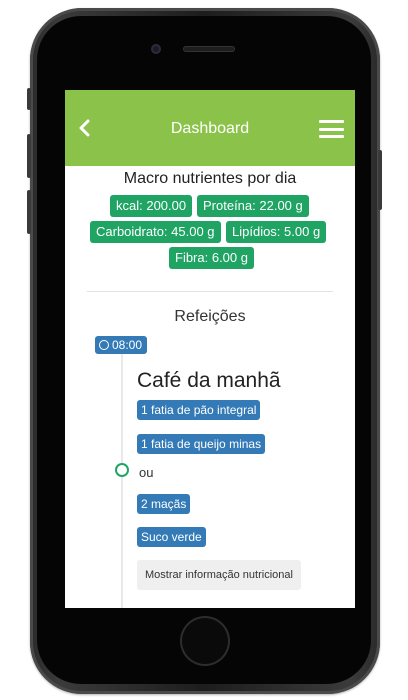 The image size is (408, 700). What do you see at coordinates (104, 345) in the screenshot?
I see `clock-icon` at bounding box center [104, 345].